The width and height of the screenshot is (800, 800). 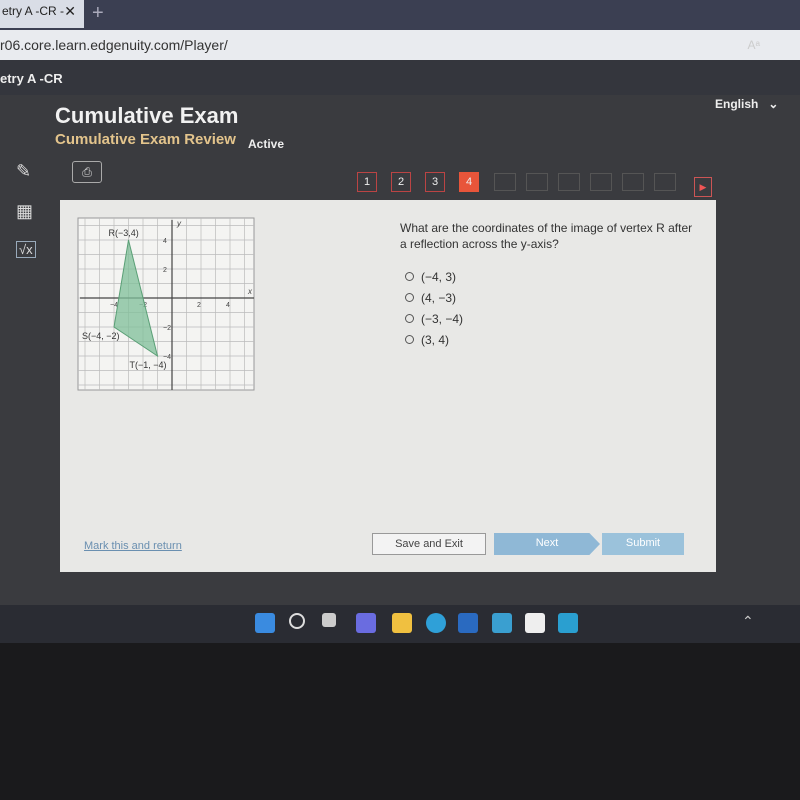 What do you see at coordinates (439, 277) in the screenshot?
I see `option-label: (−4, 3)` at bounding box center [439, 277].